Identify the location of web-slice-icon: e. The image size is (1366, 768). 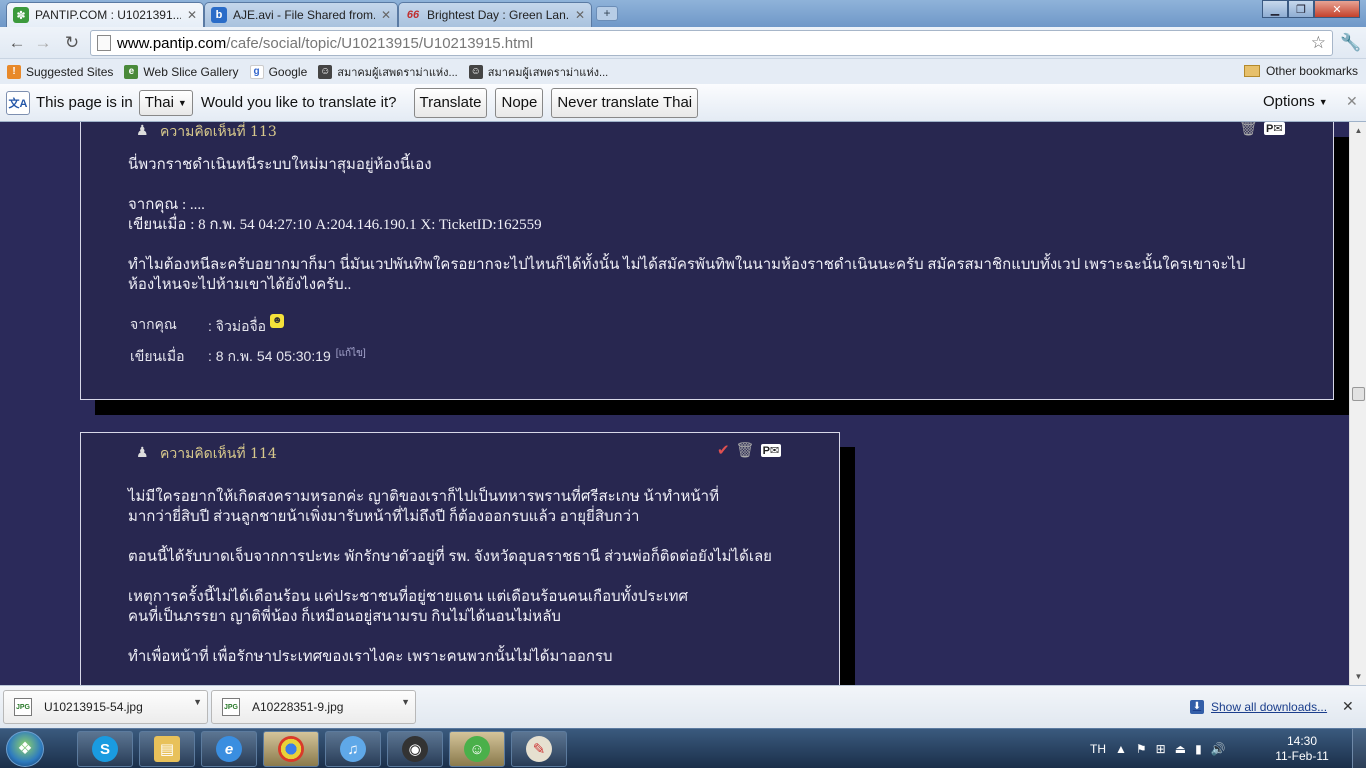
(131, 71).